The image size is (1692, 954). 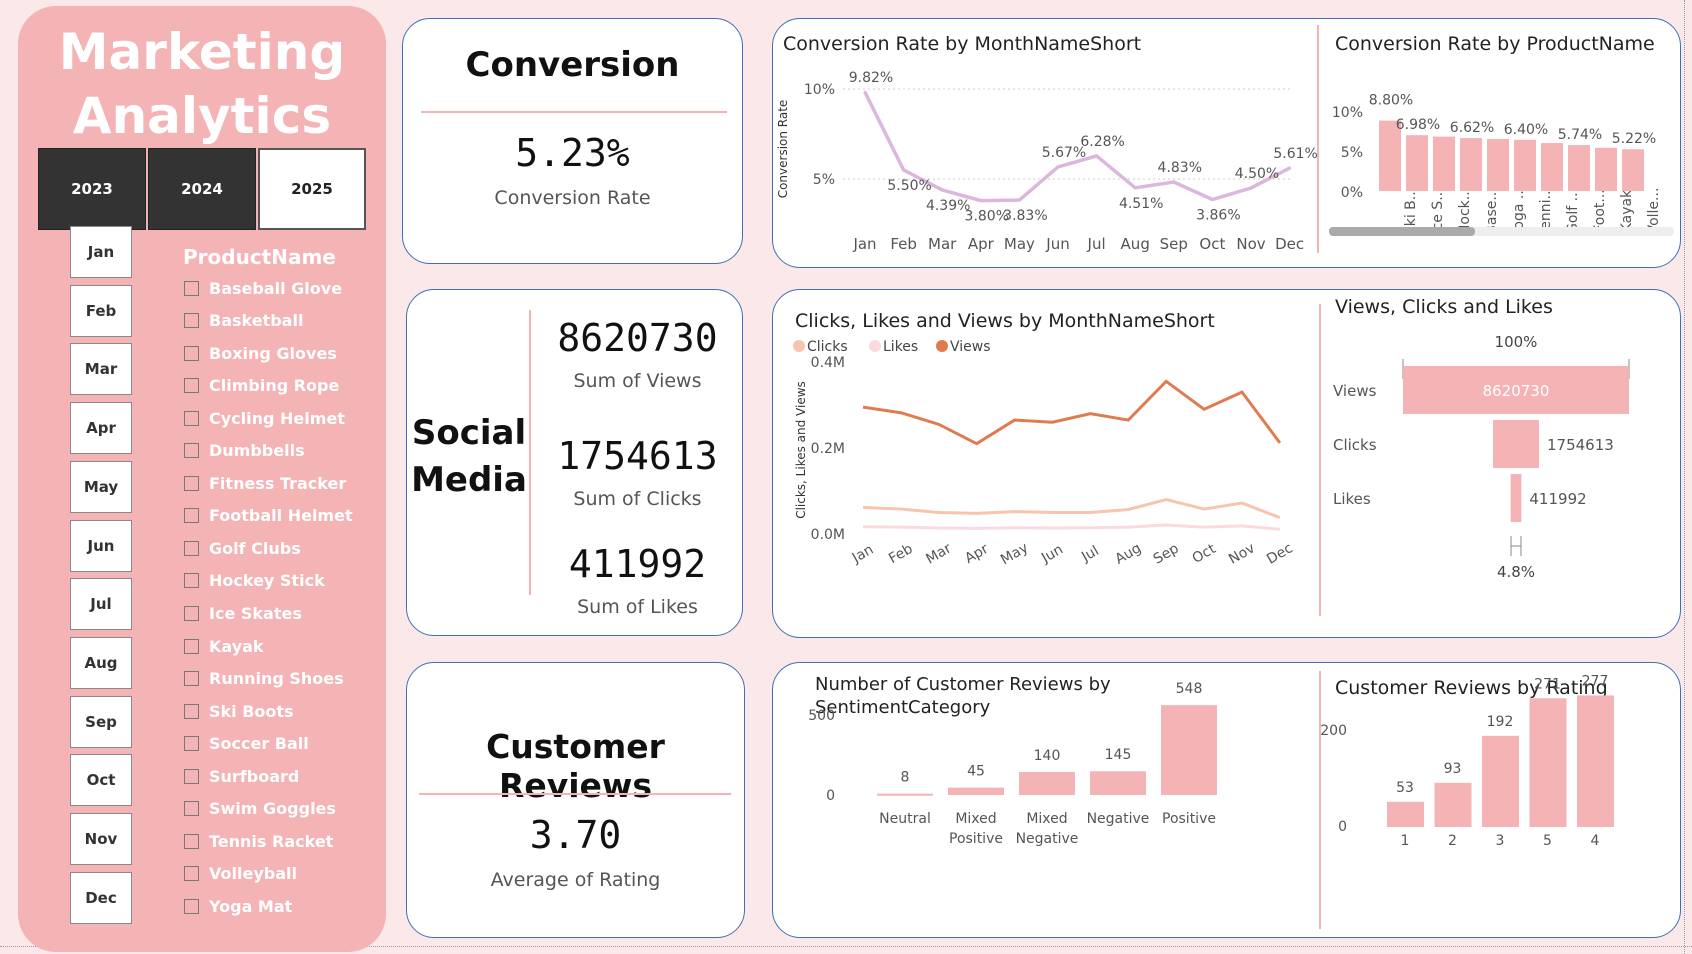 I want to click on product-filter-item: Volleyball, so click(x=240, y=874).